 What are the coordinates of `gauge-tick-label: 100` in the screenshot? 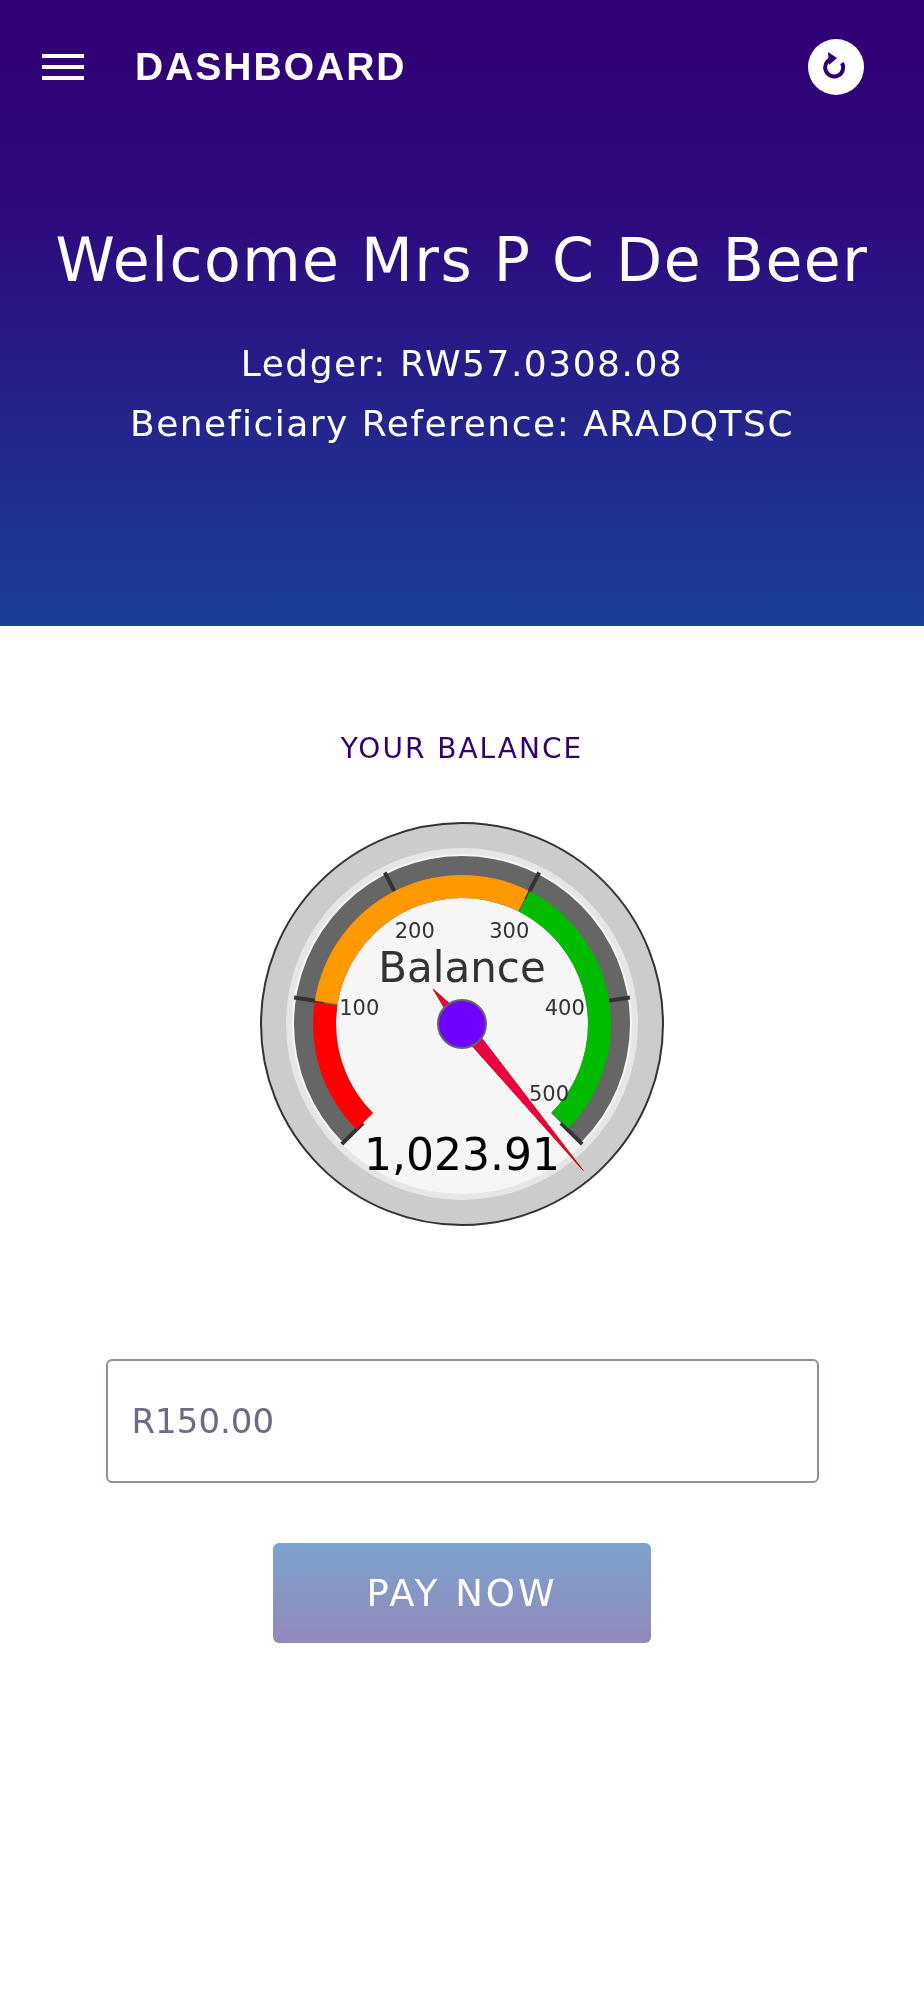 It's located at (359, 1007).